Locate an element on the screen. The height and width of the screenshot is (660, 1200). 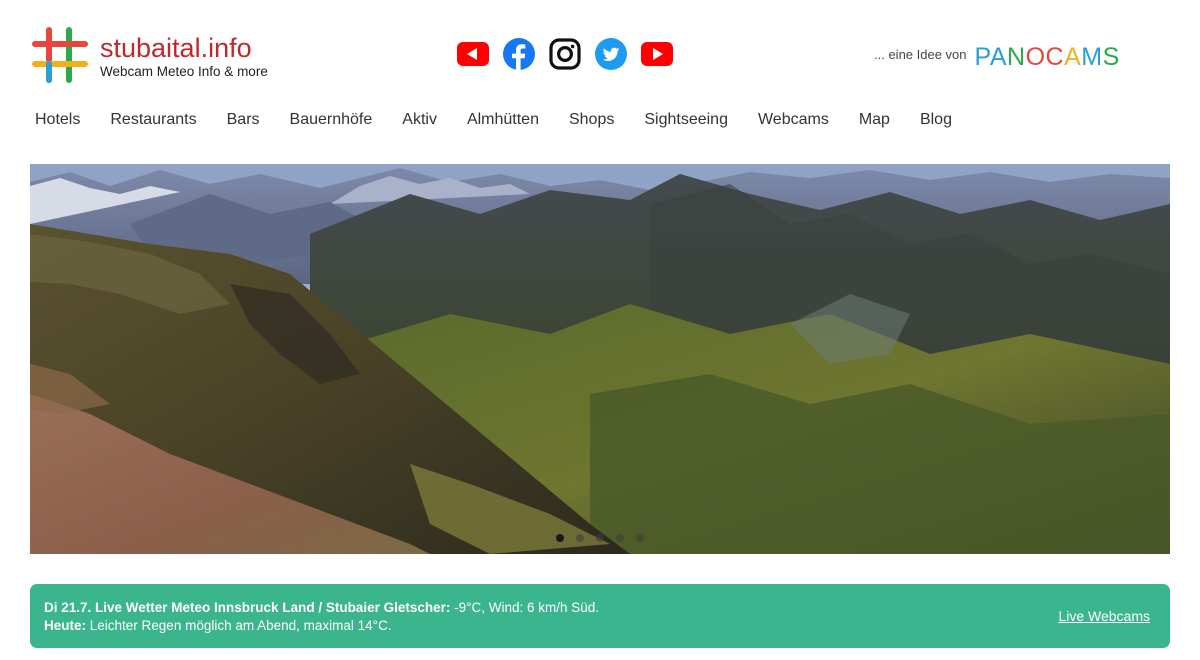
panocams-logo: PANOCAMS is located at coordinates (1047, 57).